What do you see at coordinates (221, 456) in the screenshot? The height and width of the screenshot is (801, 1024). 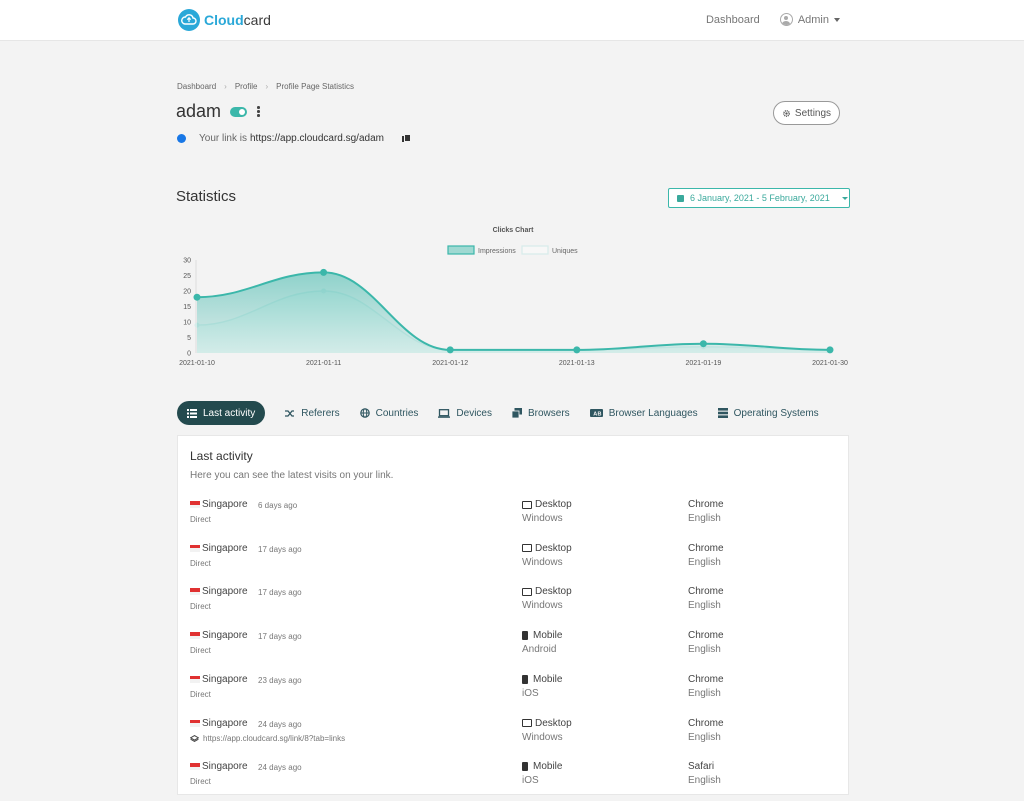 I see `activity-title: Last activity` at bounding box center [221, 456].